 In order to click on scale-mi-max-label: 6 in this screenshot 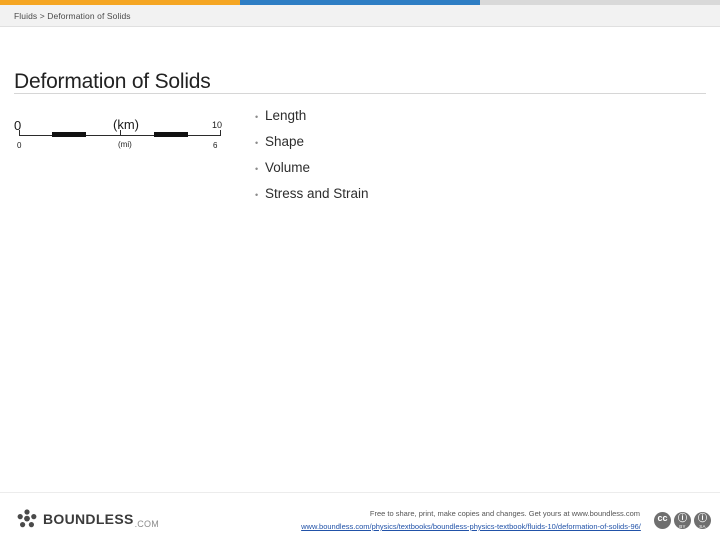, I will do `click(215, 145)`.